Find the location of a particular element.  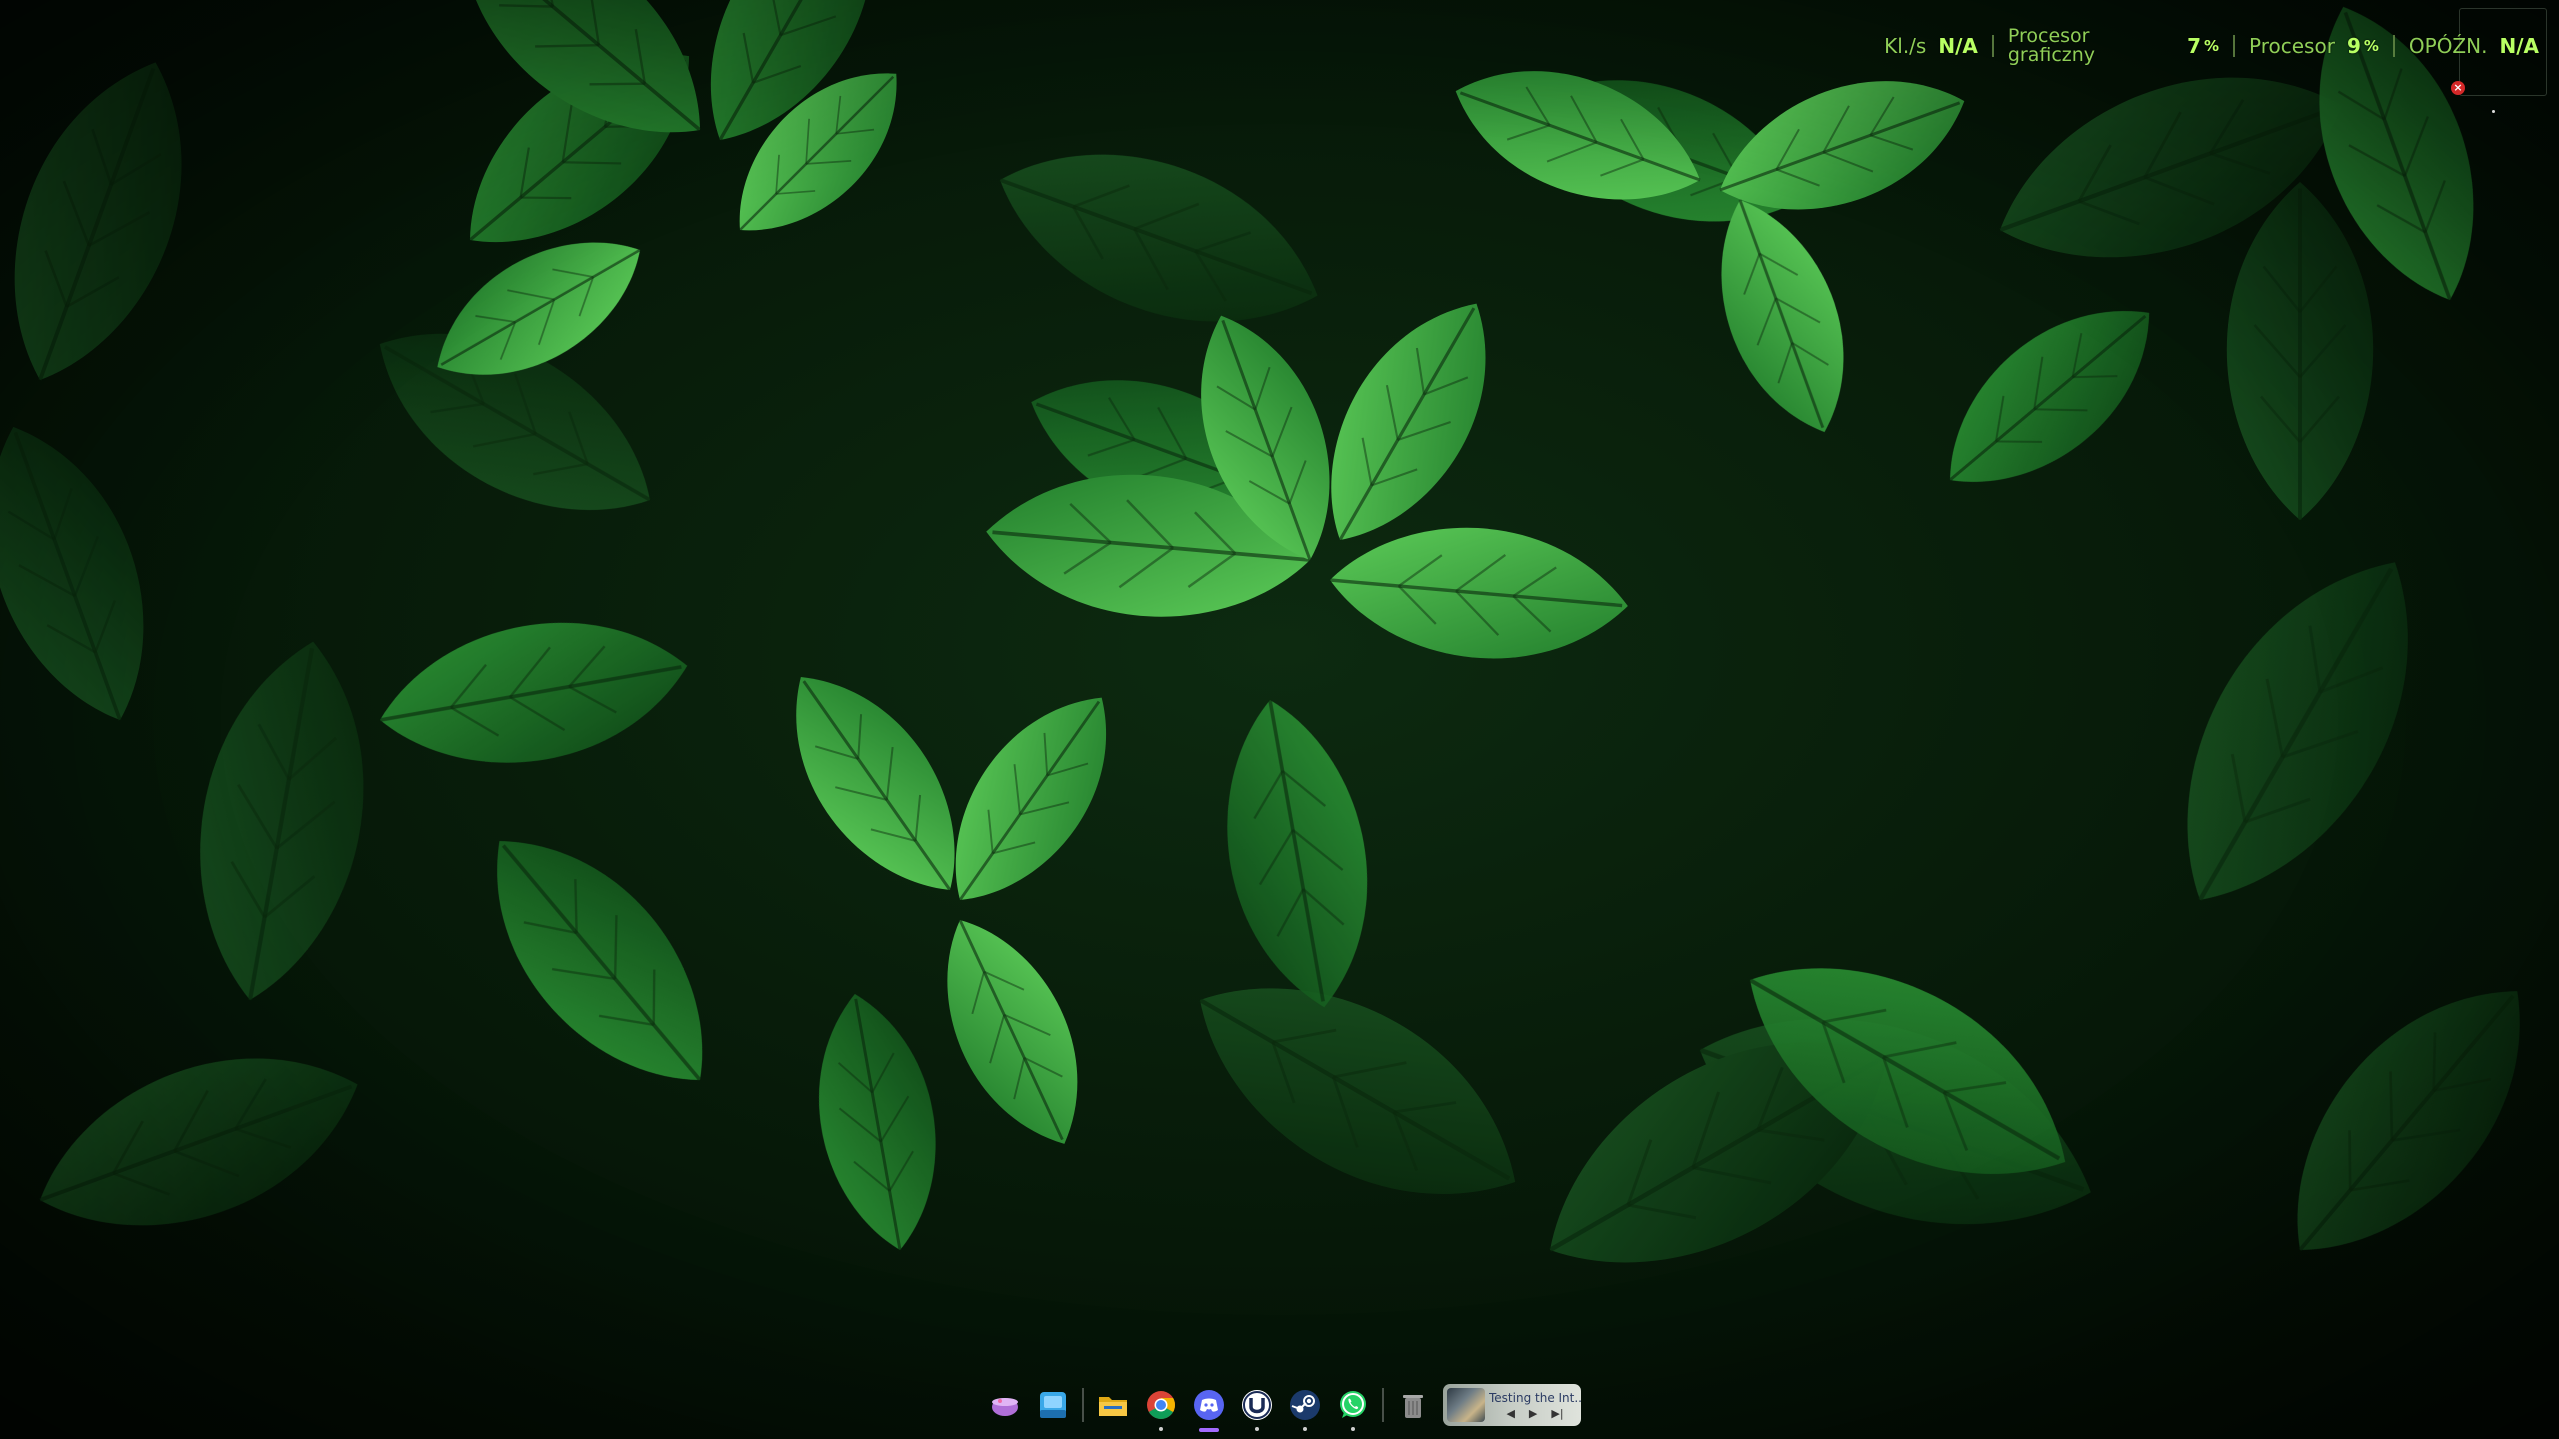

gpu-value: 7 is located at coordinates (2194, 46).